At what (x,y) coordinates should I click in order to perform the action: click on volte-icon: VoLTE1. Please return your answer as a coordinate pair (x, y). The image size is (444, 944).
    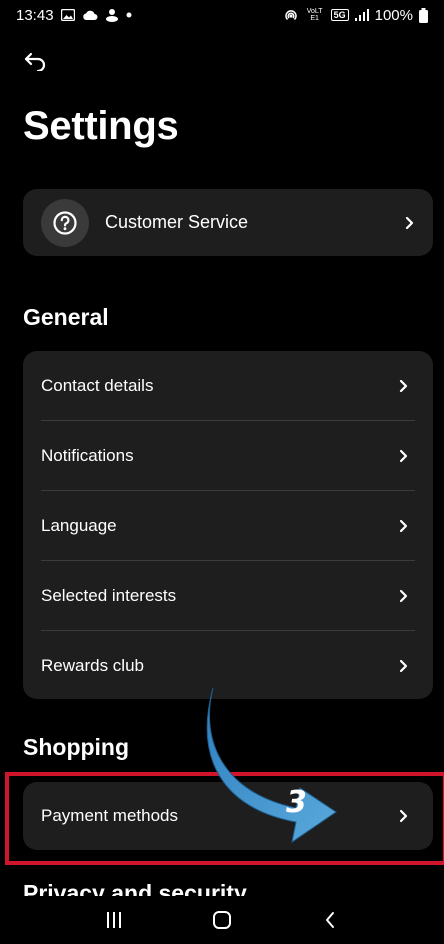
    Looking at the image, I should click on (315, 15).